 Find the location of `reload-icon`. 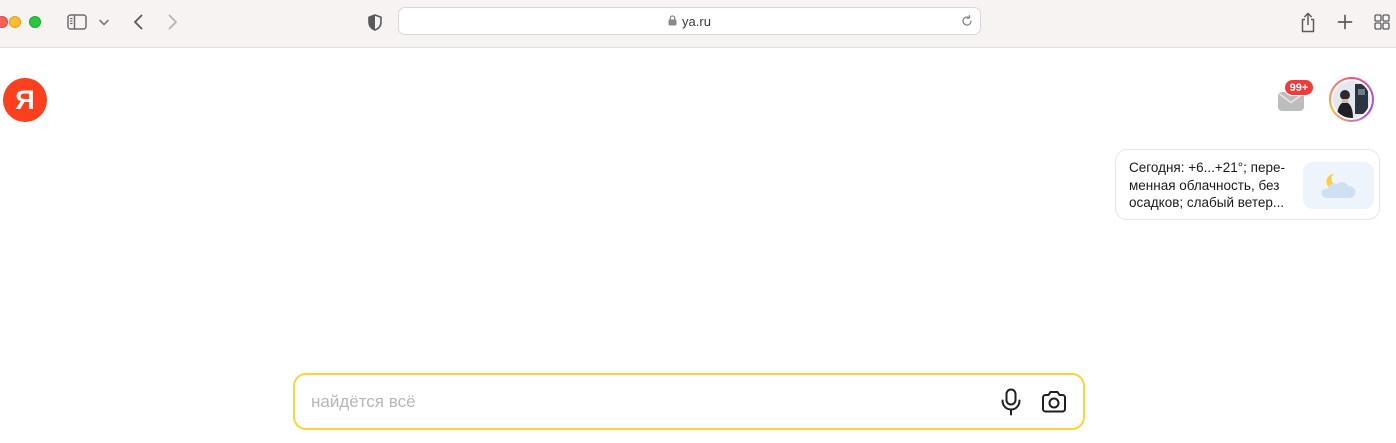

reload-icon is located at coordinates (967, 21).